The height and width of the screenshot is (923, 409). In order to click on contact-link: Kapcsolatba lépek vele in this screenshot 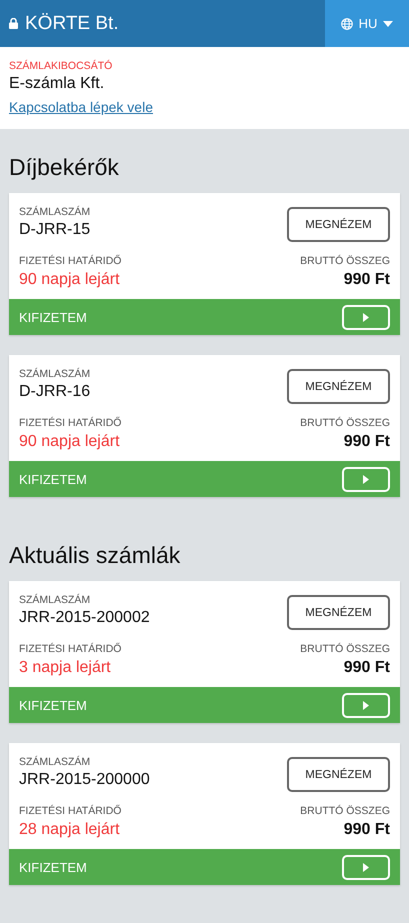, I will do `click(81, 107)`.